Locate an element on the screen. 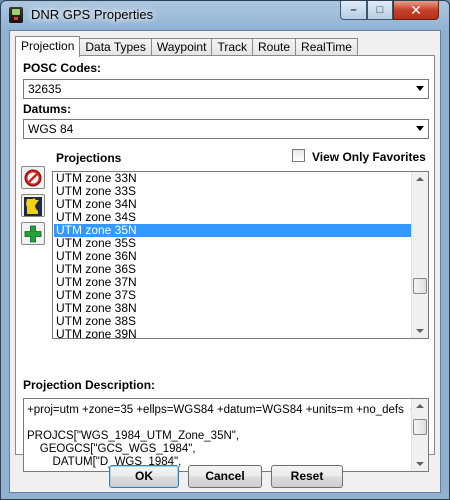 The height and width of the screenshot is (500, 450). description-scrollbar is located at coordinates (419, 435).